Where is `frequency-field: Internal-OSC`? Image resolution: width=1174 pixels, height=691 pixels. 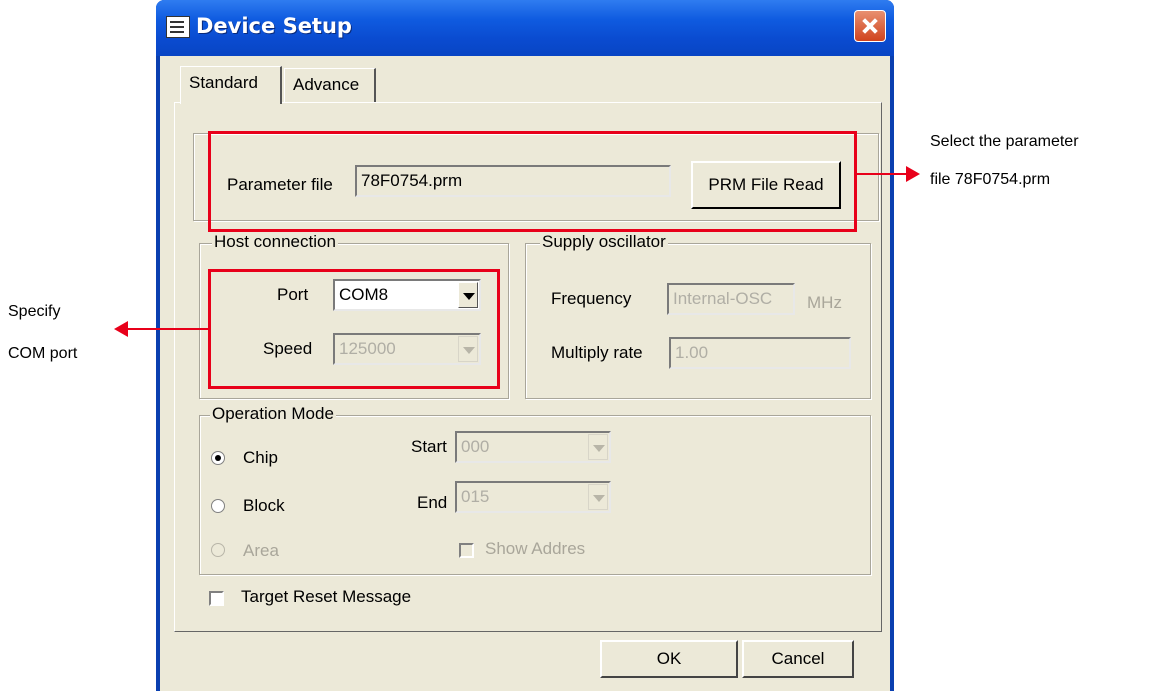 frequency-field: Internal-OSC is located at coordinates (731, 299).